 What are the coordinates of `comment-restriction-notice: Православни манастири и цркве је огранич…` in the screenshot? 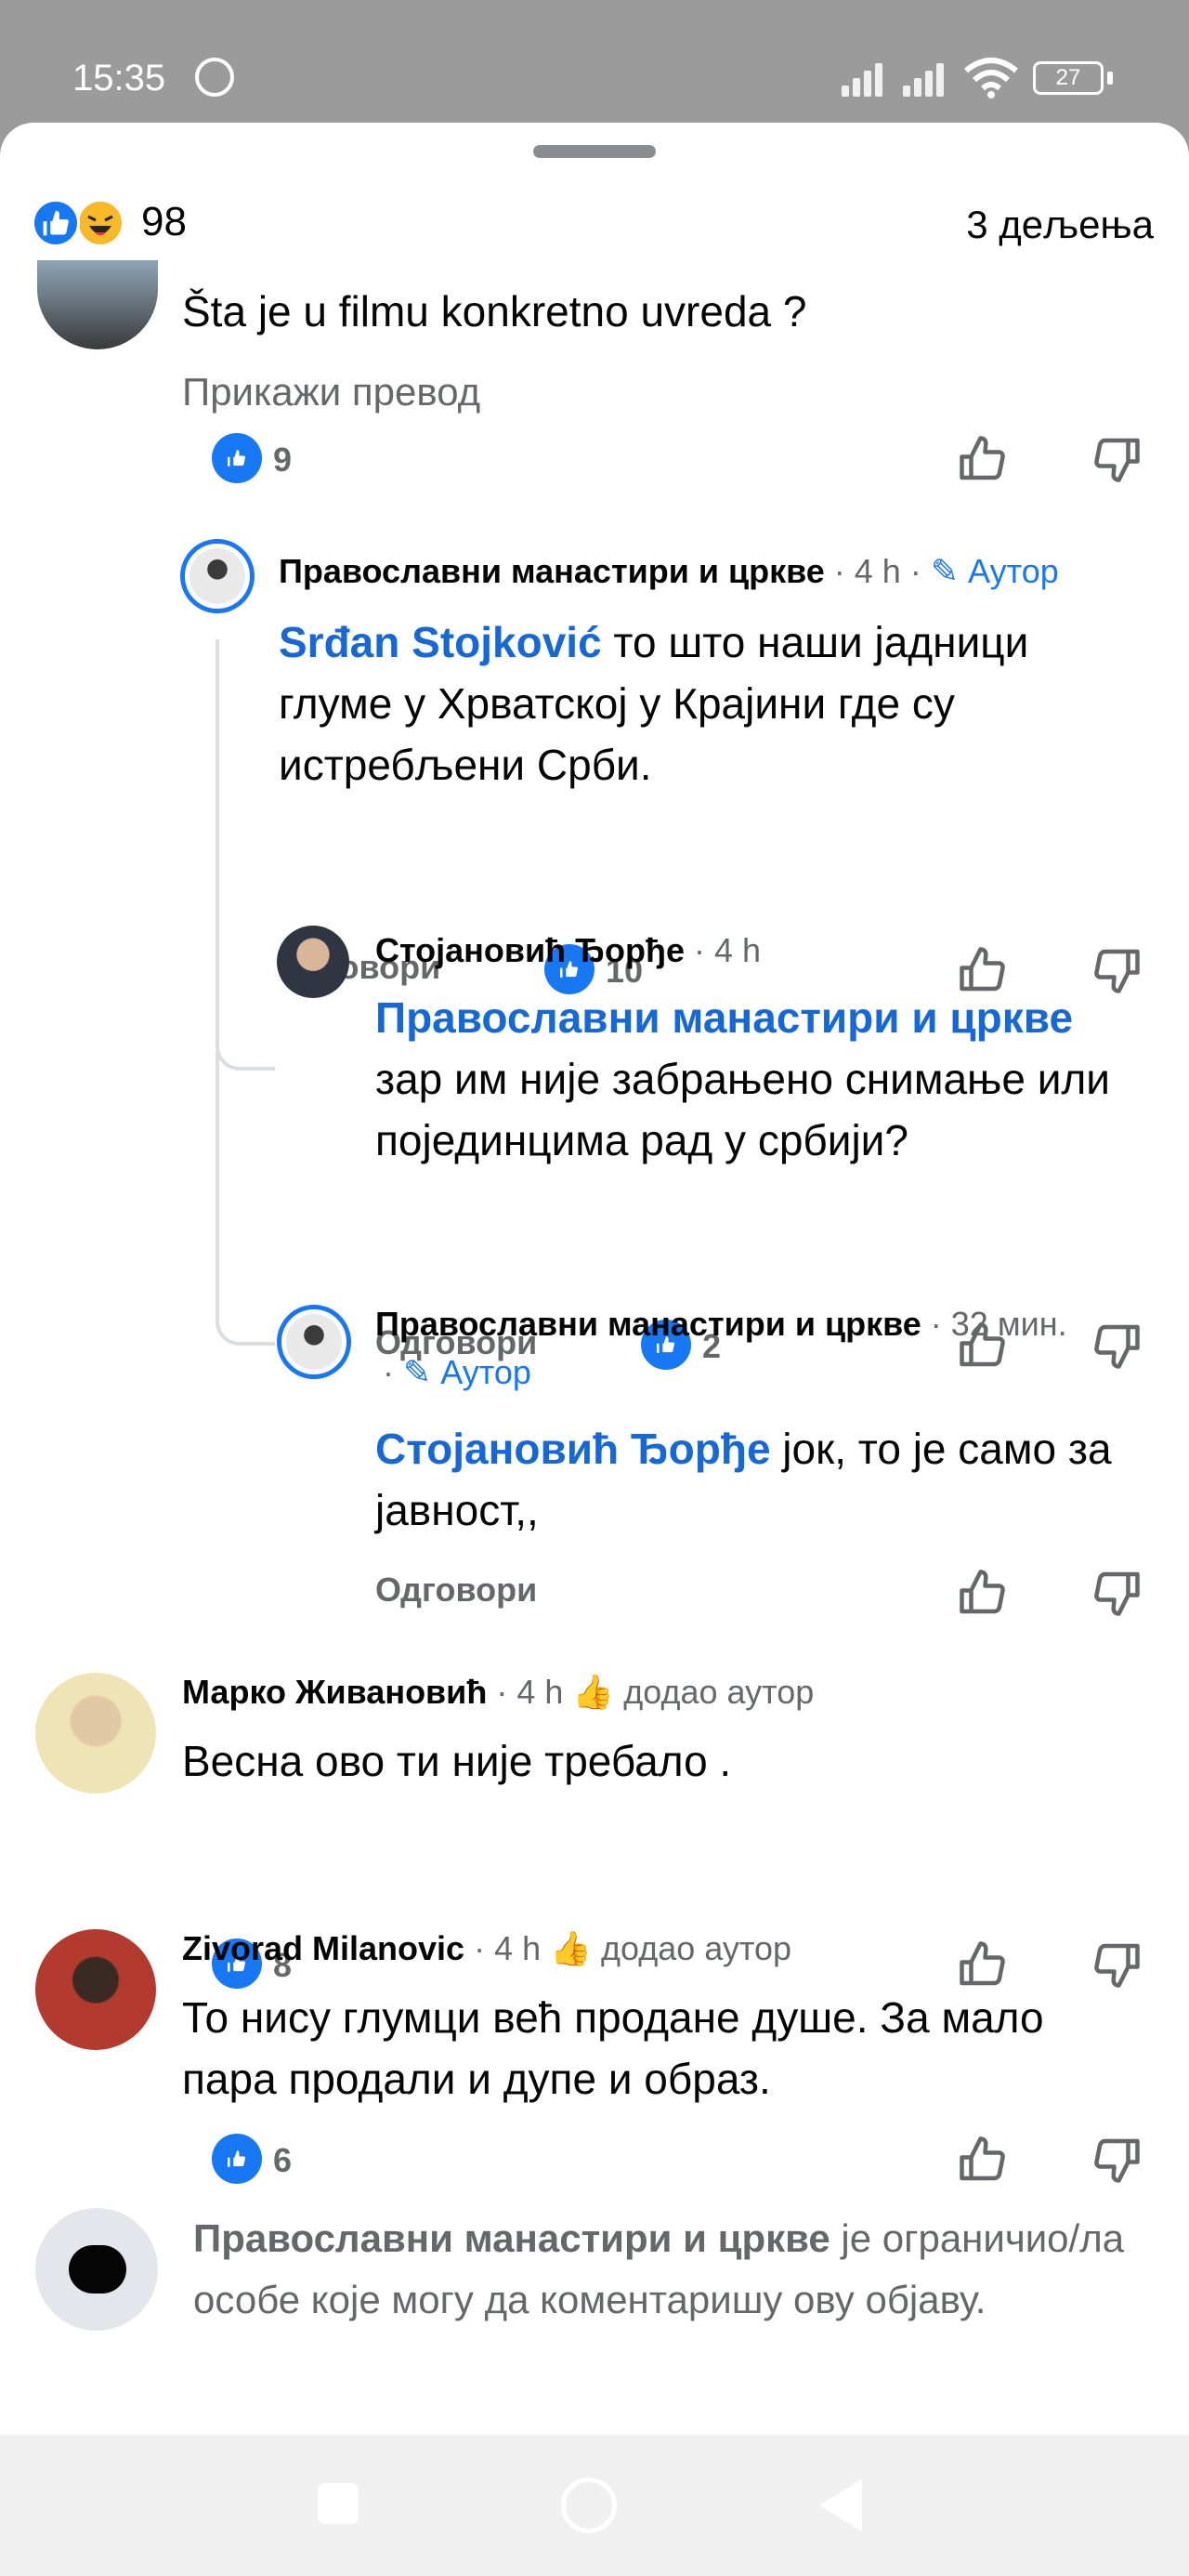 It's located at (667, 2269).